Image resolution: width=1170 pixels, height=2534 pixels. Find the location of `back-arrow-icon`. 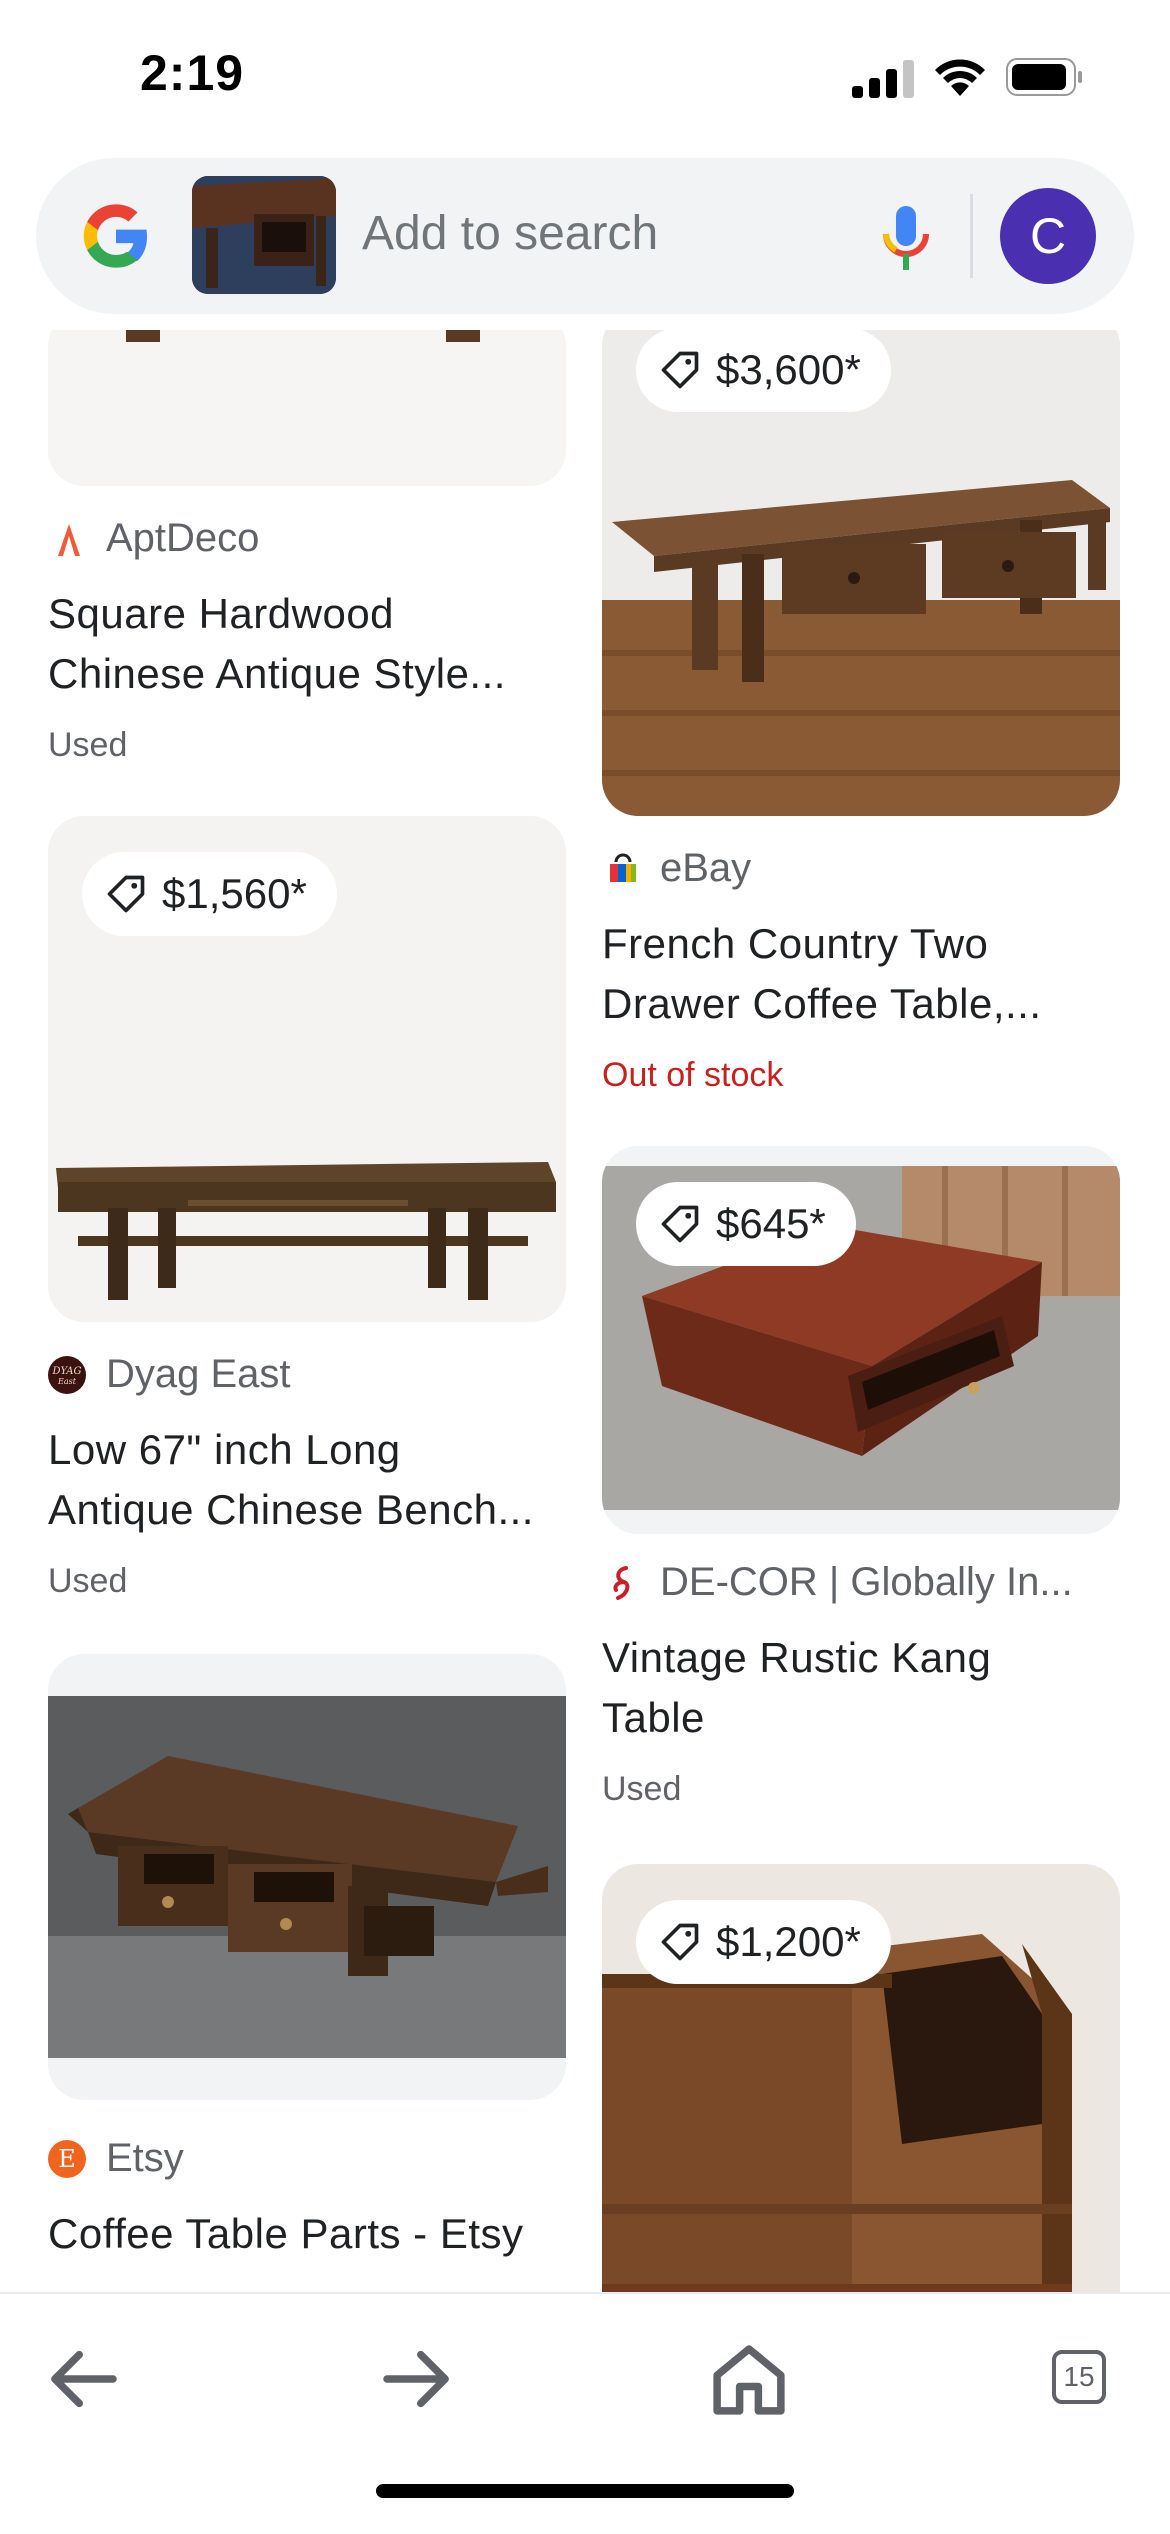

back-arrow-icon is located at coordinates (83, 2379).